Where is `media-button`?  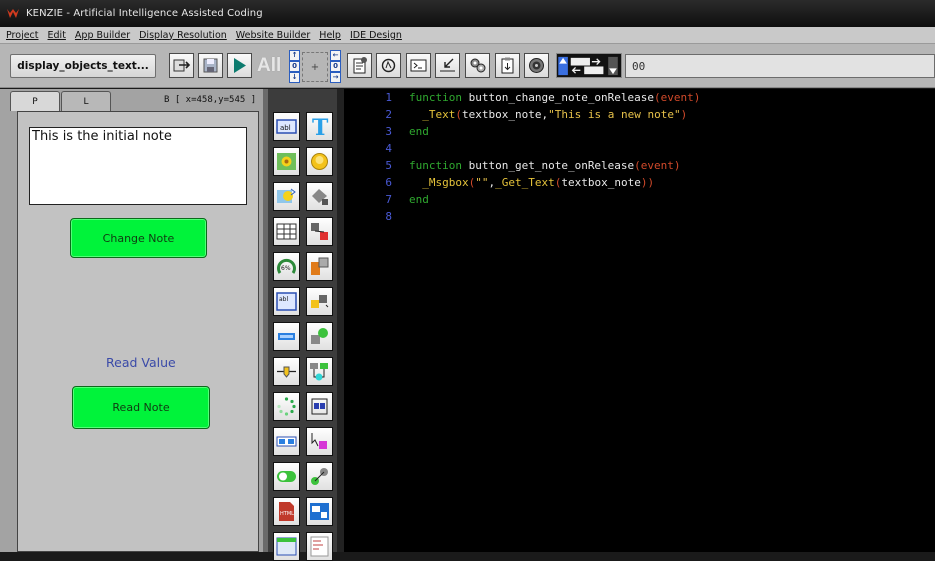
media-button is located at coordinates (536, 65).